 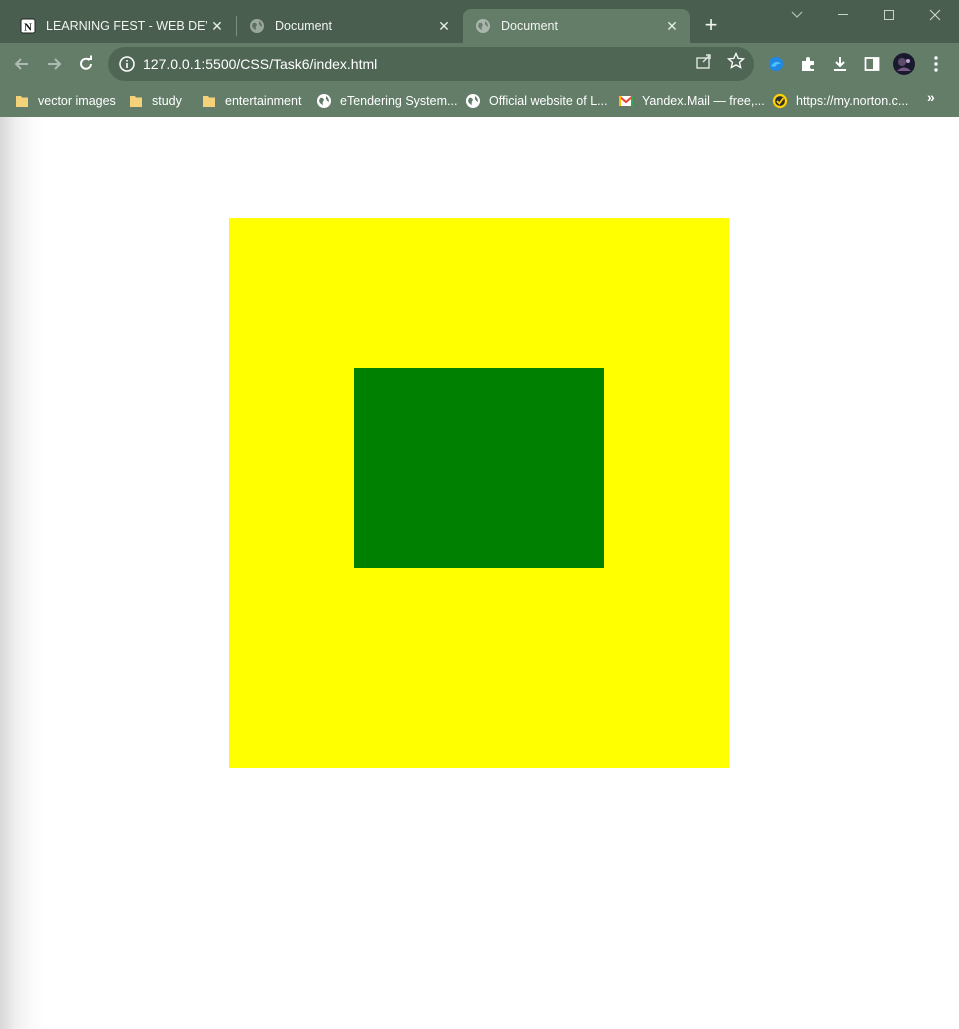 I want to click on address-bar: 127.0.0.1:5500/CSS/Task6/index.html, so click(x=431, y=64).